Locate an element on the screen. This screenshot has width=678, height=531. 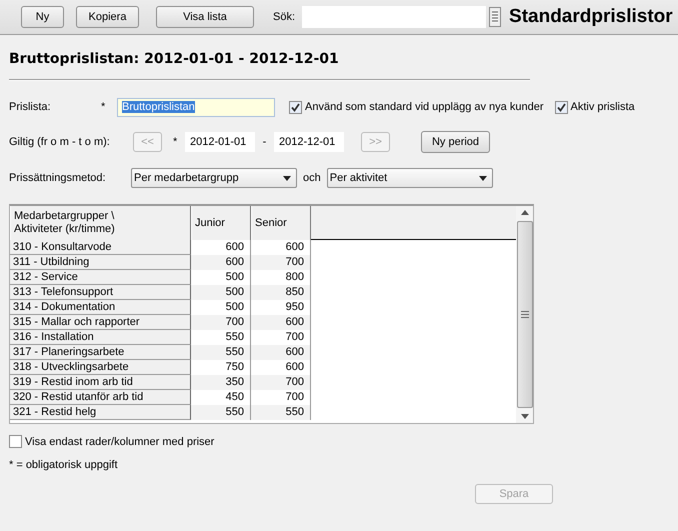
field-value: Bruttoprislistan is located at coordinates (158, 107).